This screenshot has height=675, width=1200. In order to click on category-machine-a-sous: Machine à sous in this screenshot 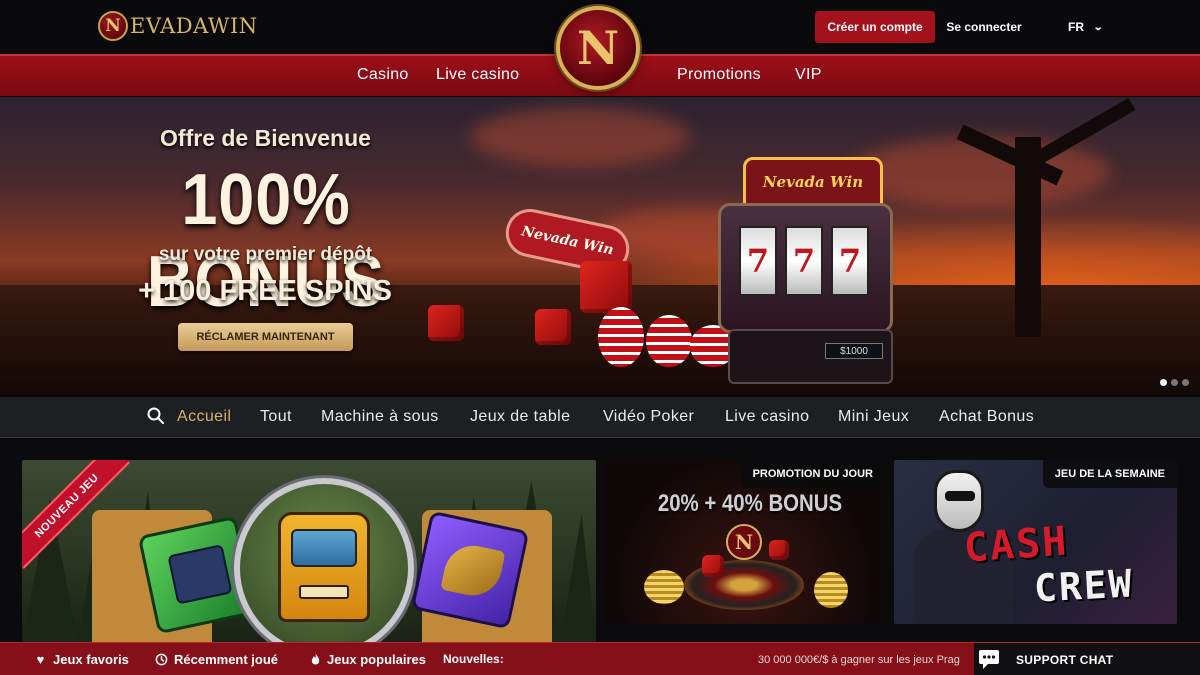, I will do `click(380, 417)`.